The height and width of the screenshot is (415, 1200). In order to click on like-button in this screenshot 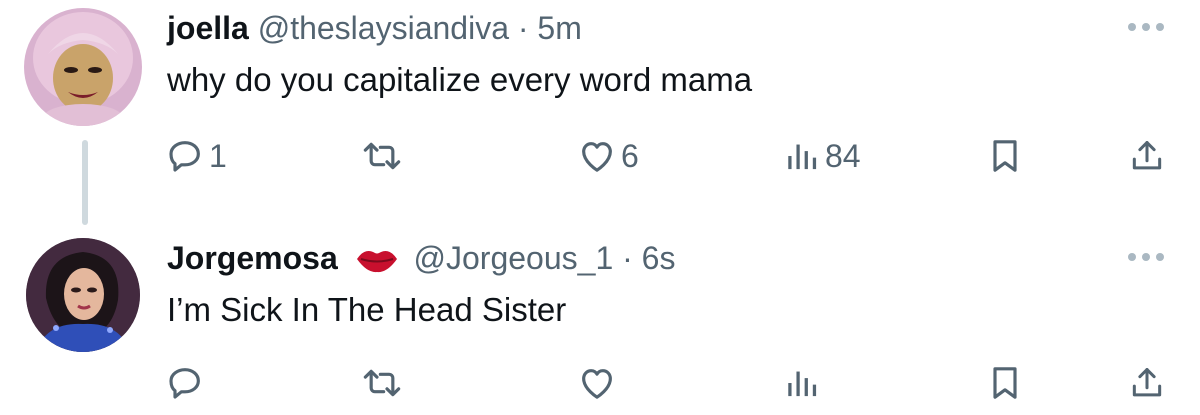, I will do `click(599, 383)`.